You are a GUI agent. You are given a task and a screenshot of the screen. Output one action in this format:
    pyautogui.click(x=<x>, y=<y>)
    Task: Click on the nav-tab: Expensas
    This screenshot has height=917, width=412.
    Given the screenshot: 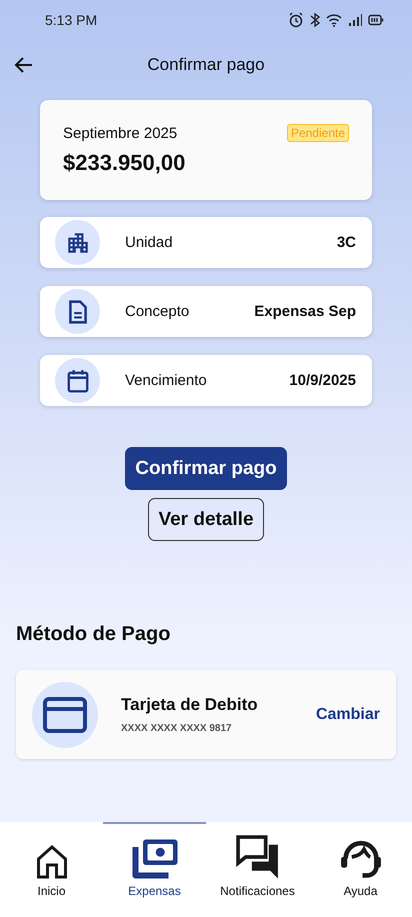 What is the action you would take?
    pyautogui.click(x=154, y=869)
    